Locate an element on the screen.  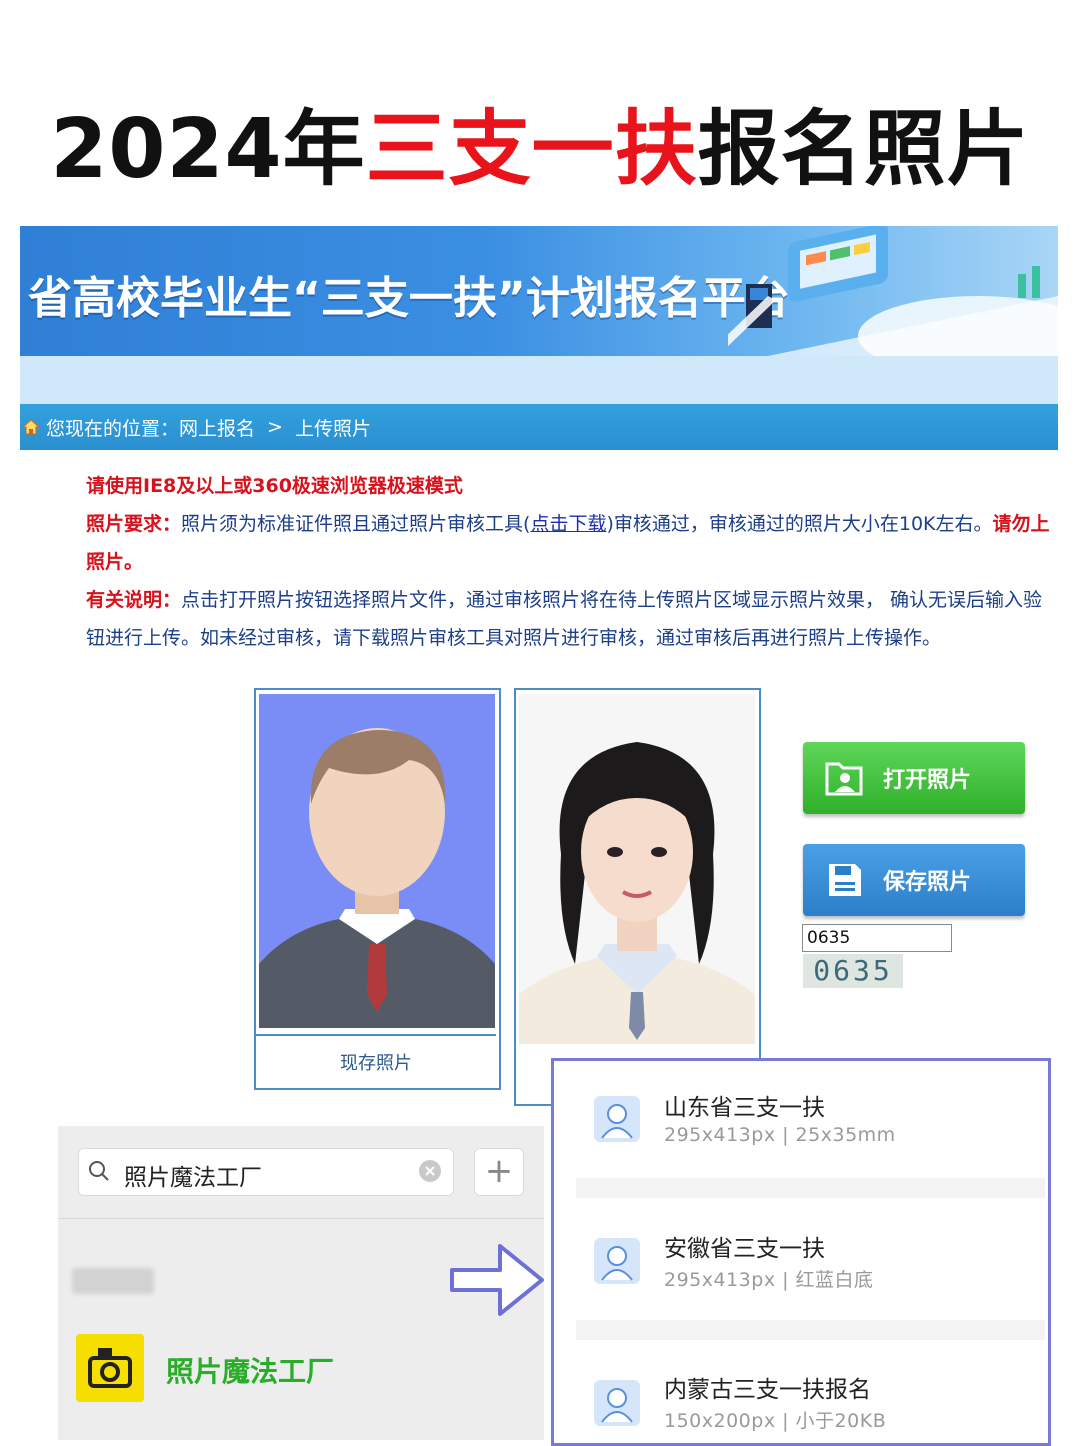
blurred-text is located at coordinates (113, 1281).